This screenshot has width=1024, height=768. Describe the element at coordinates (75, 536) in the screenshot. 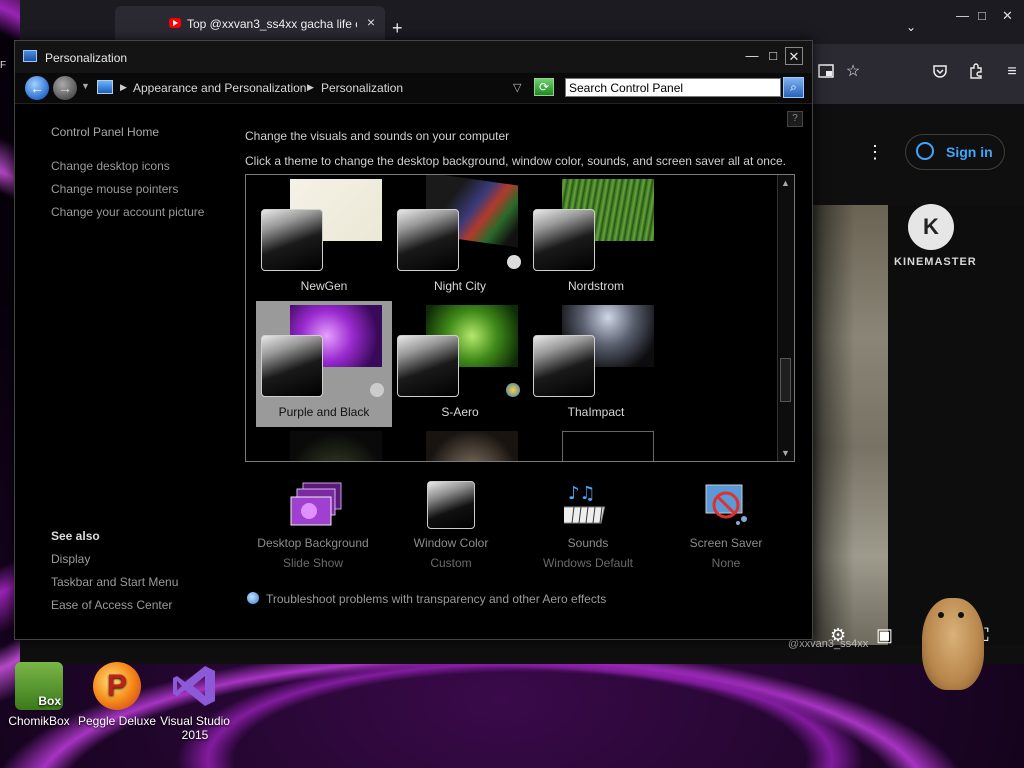

I see `see-also-heading: See also` at that location.